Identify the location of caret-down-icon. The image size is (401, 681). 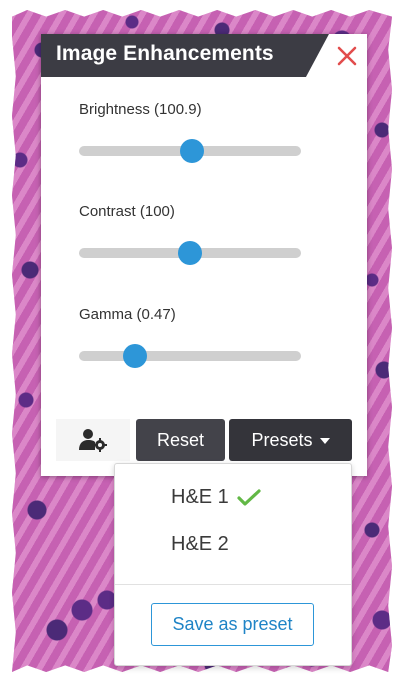
(324, 440).